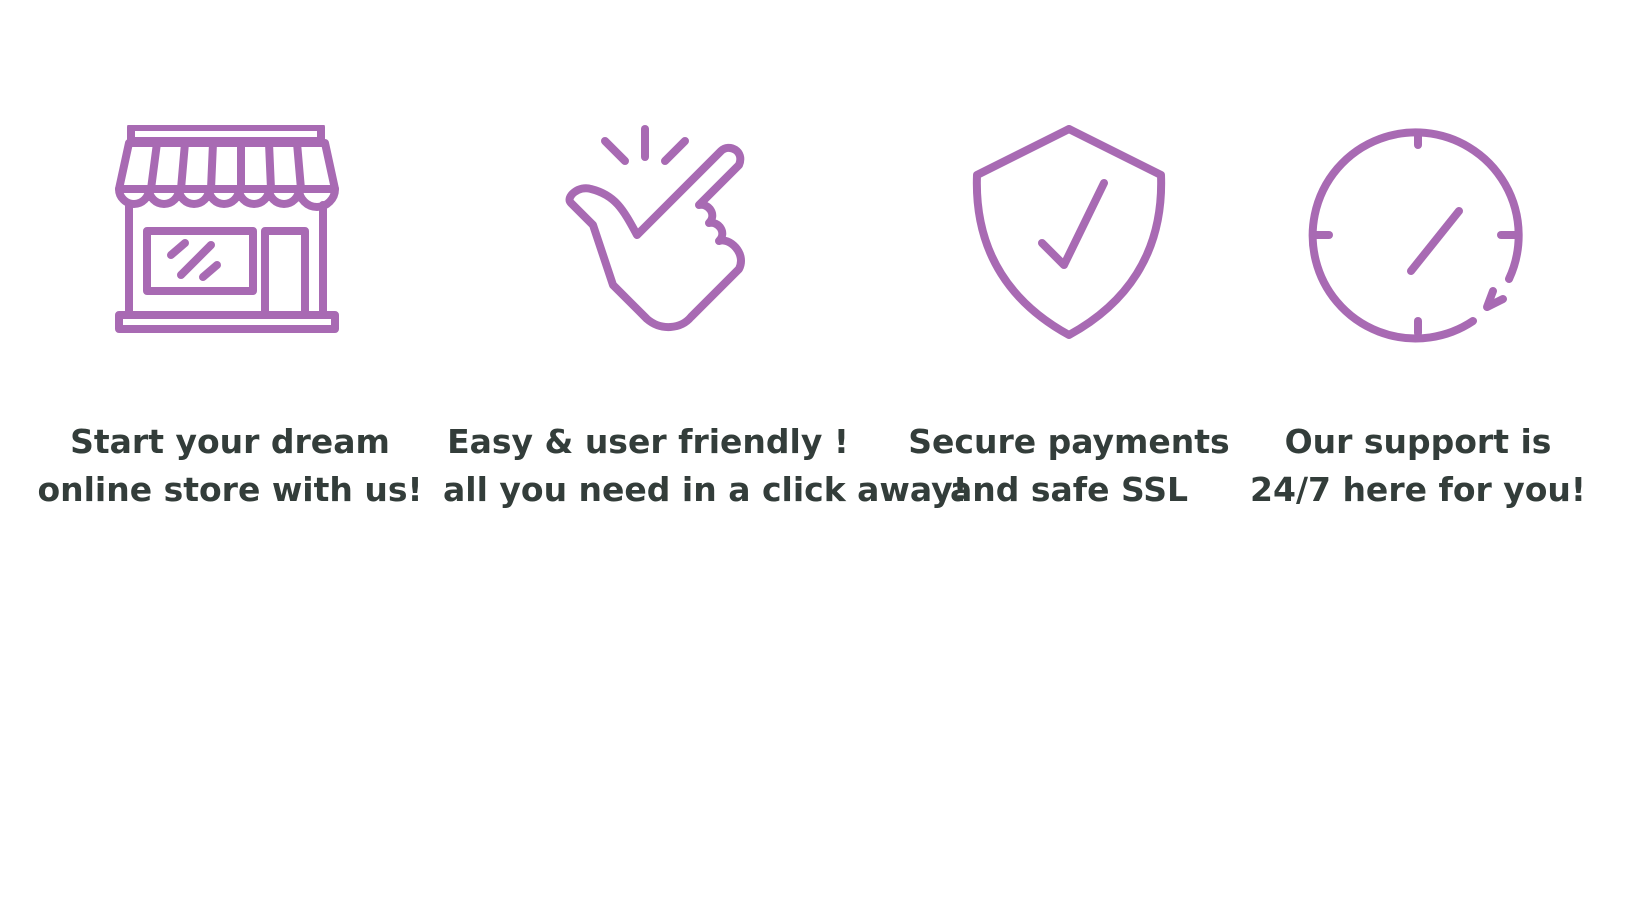  What do you see at coordinates (230, 466) in the screenshot?
I see `feature-store-caption: Start your dream online store with us!` at bounding box center [230, 466].